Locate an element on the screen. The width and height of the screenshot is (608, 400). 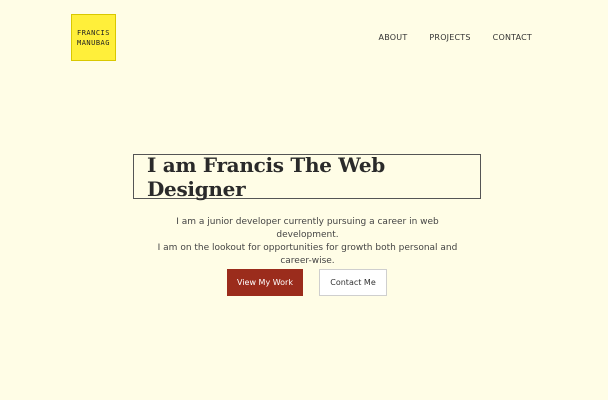
view-my-work-button: View My Work is located at coordinates (265, 282).